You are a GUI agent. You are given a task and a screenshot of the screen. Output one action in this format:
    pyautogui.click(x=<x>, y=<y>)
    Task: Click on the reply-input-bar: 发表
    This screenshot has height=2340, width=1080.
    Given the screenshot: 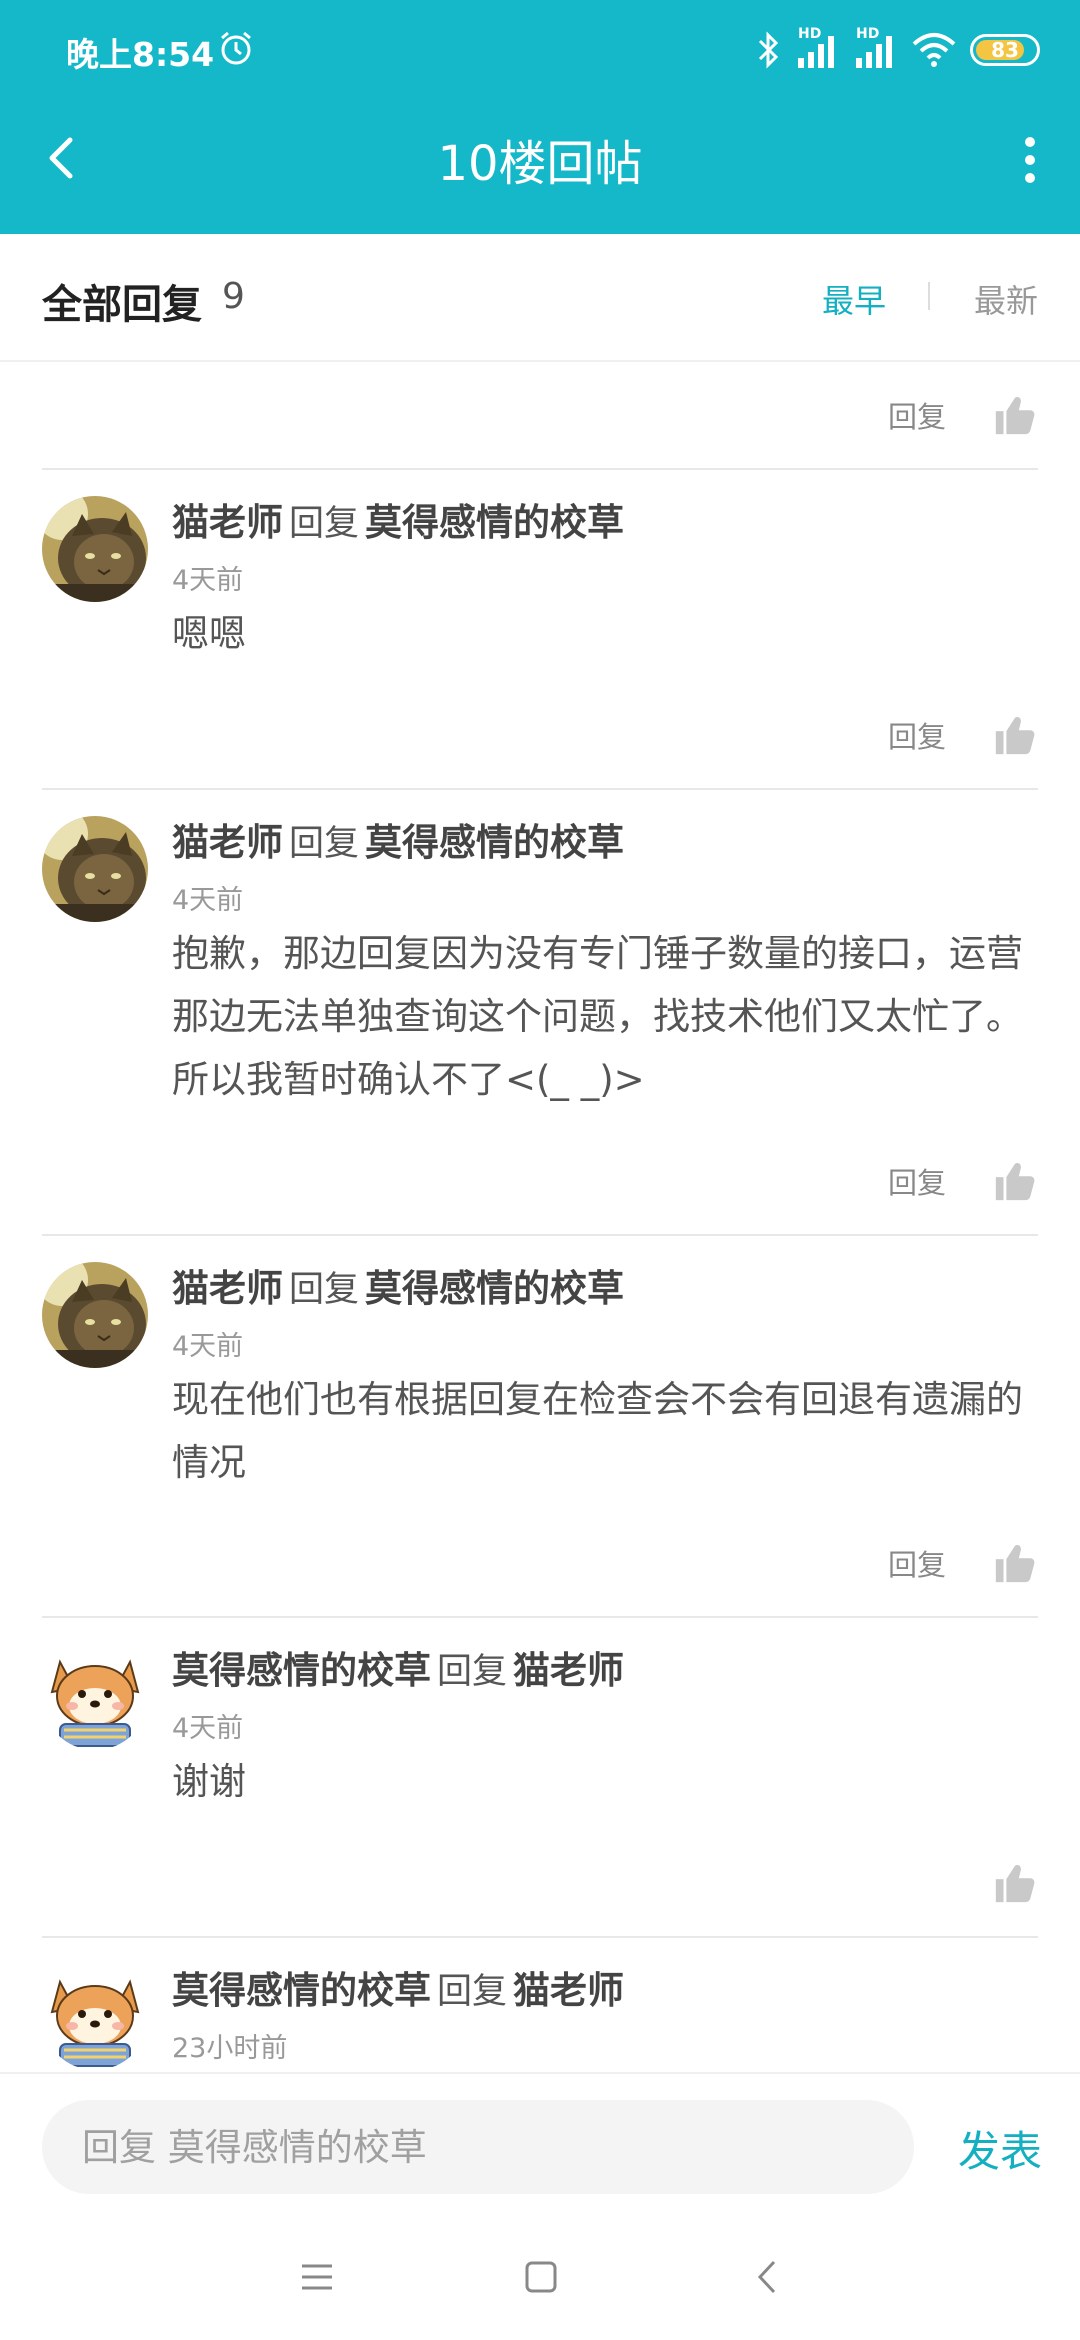 What is the action you would take?
    pyautogui.click(x=540, y=2142)
    